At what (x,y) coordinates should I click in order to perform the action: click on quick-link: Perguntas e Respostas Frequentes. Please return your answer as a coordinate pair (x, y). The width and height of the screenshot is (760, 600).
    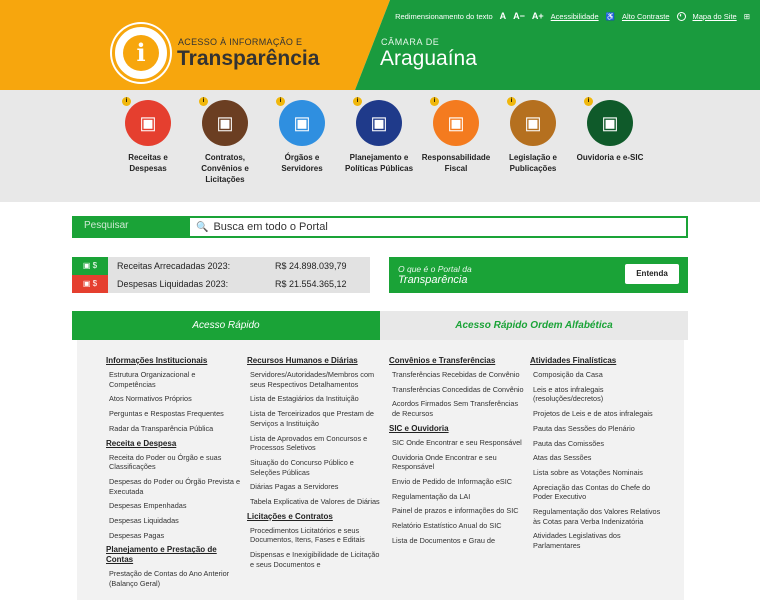
    Looking at the image, I should click on (175, 414).